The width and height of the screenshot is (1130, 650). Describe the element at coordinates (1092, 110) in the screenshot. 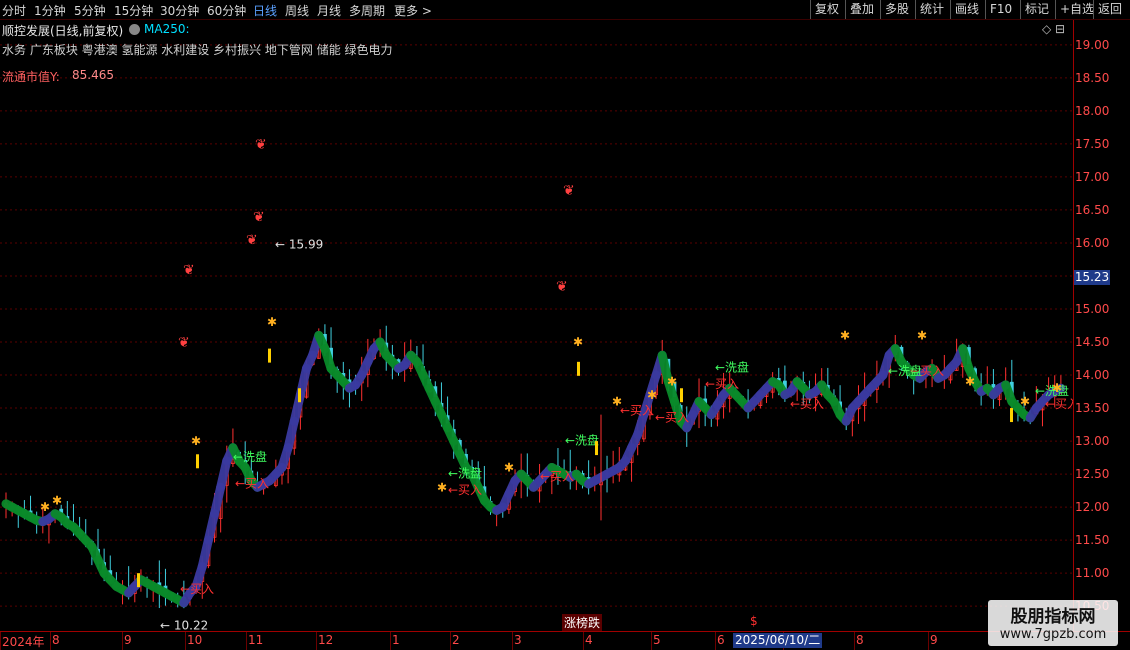

I see `price-tick: 18.00` at that location.